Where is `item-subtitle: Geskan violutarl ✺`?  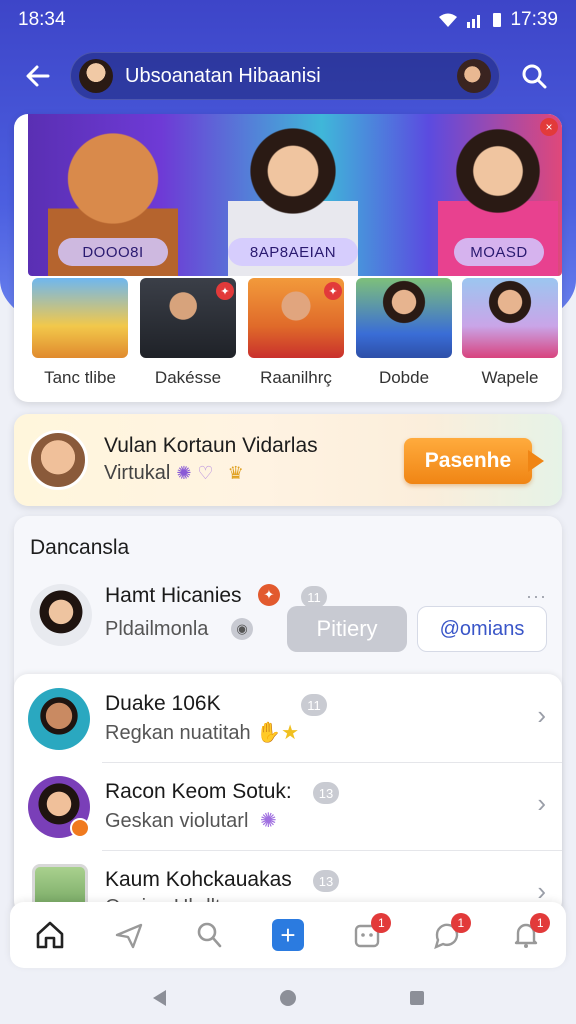 item-subtitle: Geskan violutarl ✺ is located at coordinates (191, 820).